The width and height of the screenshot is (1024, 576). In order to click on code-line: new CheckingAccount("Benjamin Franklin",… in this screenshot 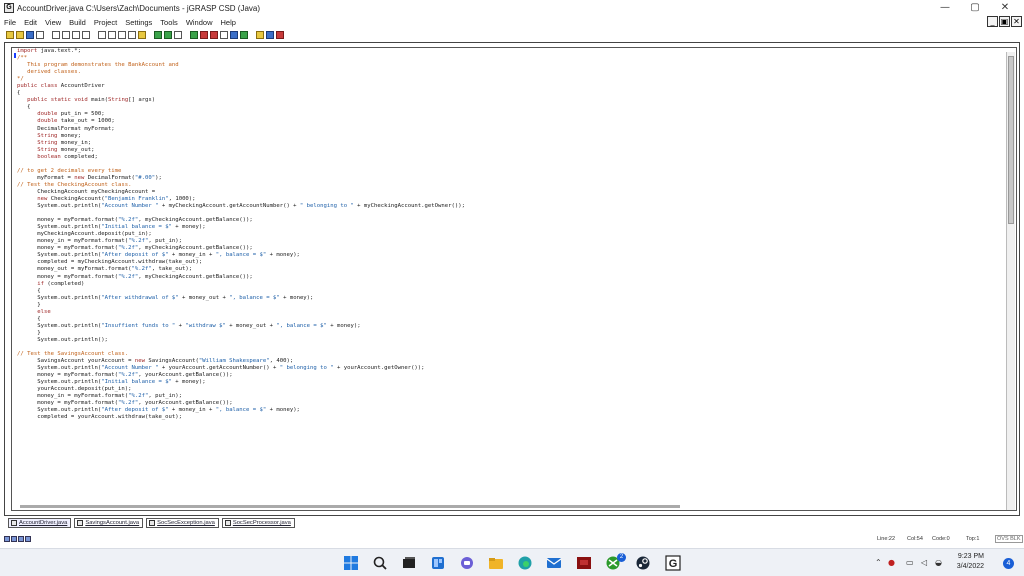, I will do `click(241, 199)`.